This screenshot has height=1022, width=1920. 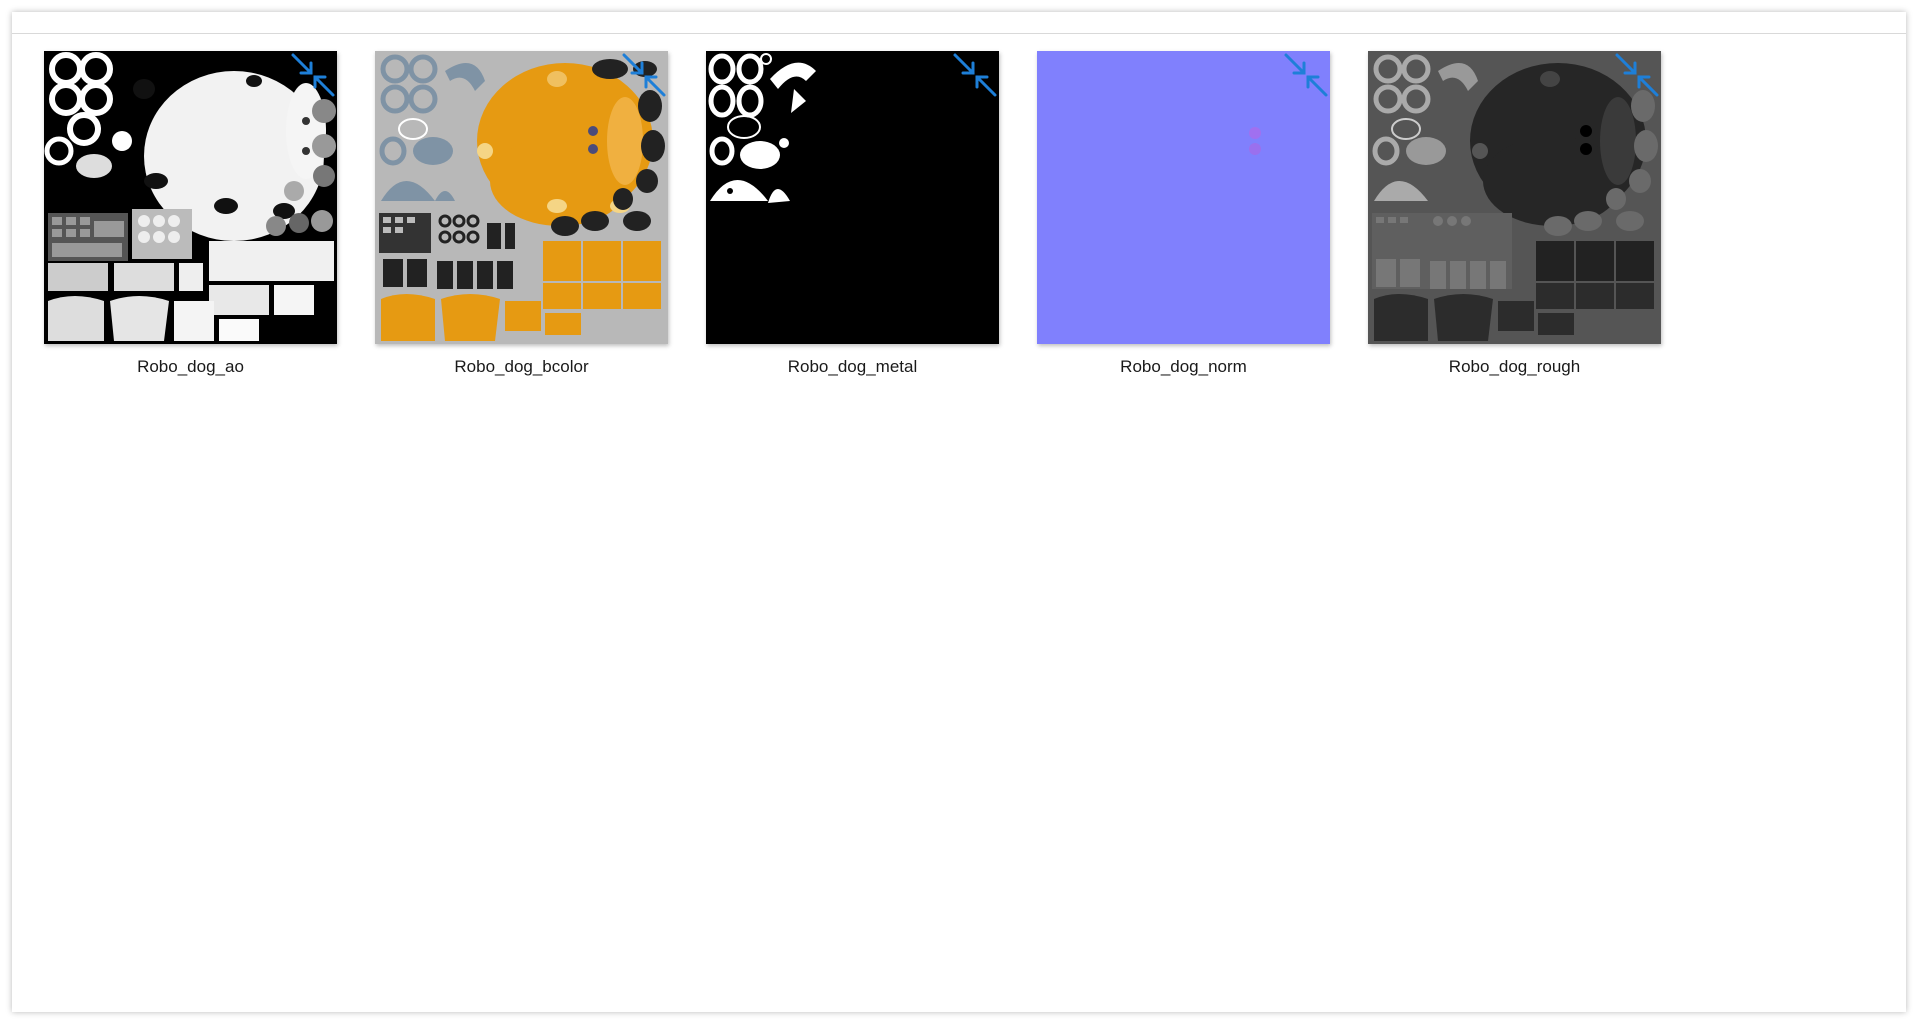 I want to click on column-header-strip, so click(x=959, y=23).